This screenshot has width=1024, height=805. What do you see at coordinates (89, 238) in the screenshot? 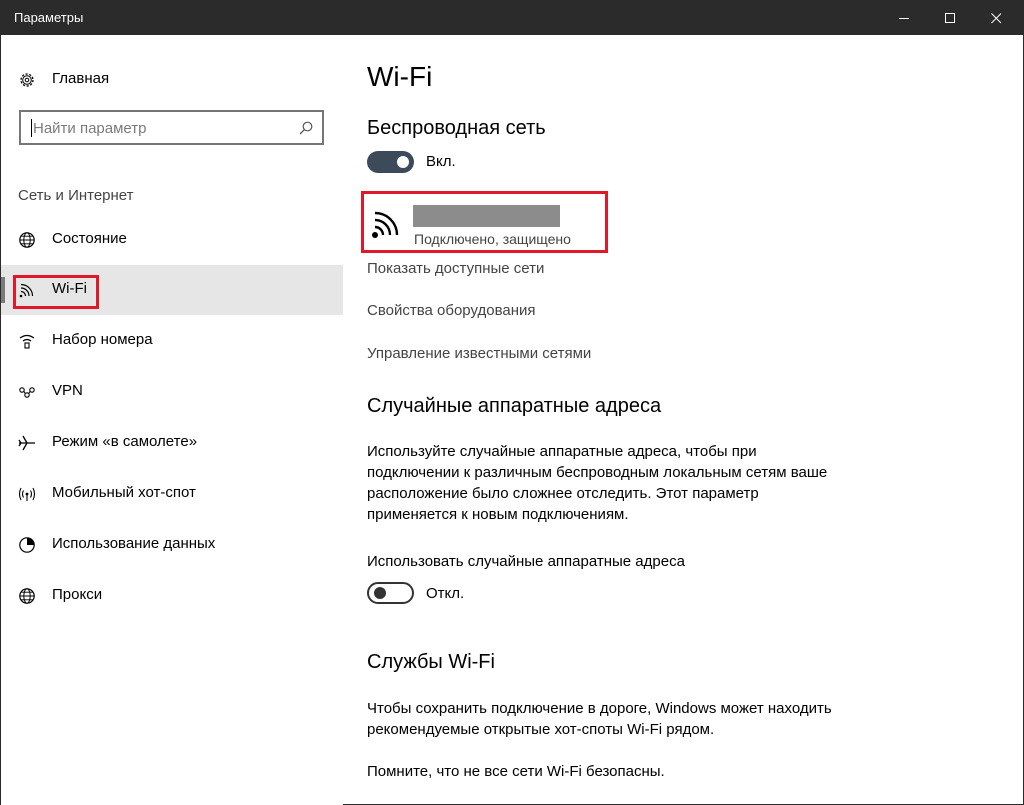
I see `sidebar-item-label: Состояние` at bounding box center [89, 238].